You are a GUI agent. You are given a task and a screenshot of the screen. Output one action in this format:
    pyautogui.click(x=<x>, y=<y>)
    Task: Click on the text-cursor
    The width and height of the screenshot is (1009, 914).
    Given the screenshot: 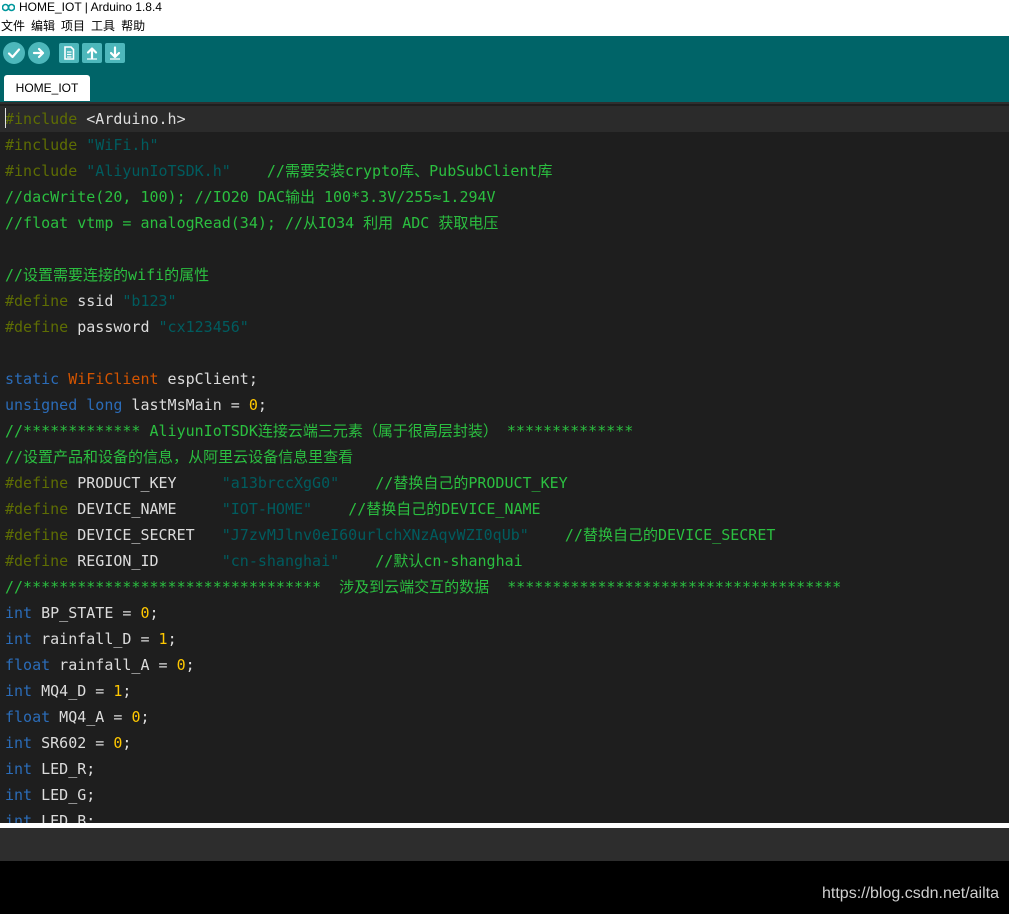 What is the action you would take?
    pyautogui.click(x=5, y=118)
    